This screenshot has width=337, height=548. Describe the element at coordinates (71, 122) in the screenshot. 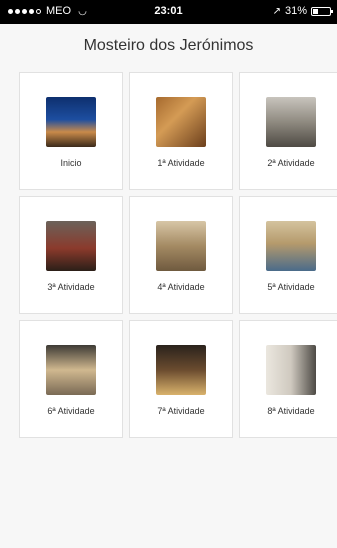

I see `monastery-photo-thumbnail` at that location.